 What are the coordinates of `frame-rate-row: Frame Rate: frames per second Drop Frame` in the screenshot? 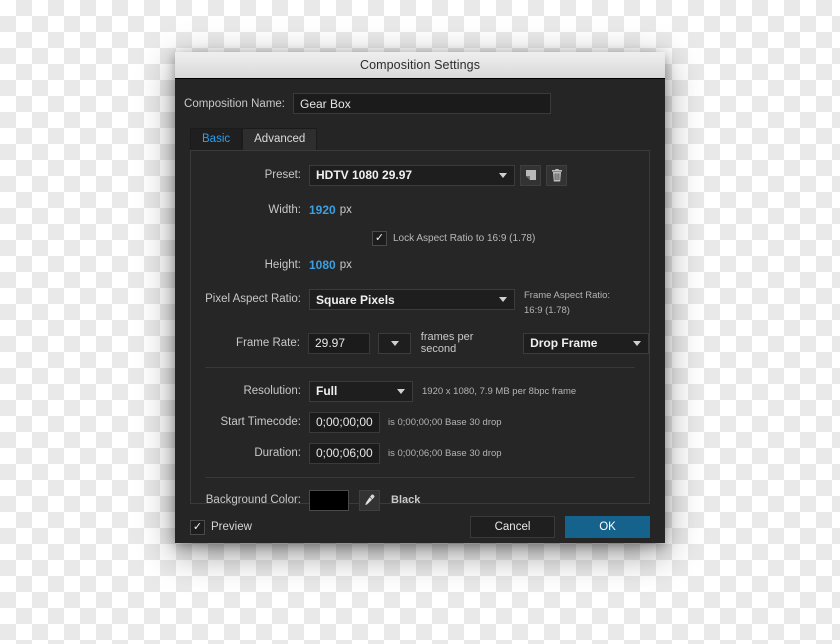 It's located at (420, 343).